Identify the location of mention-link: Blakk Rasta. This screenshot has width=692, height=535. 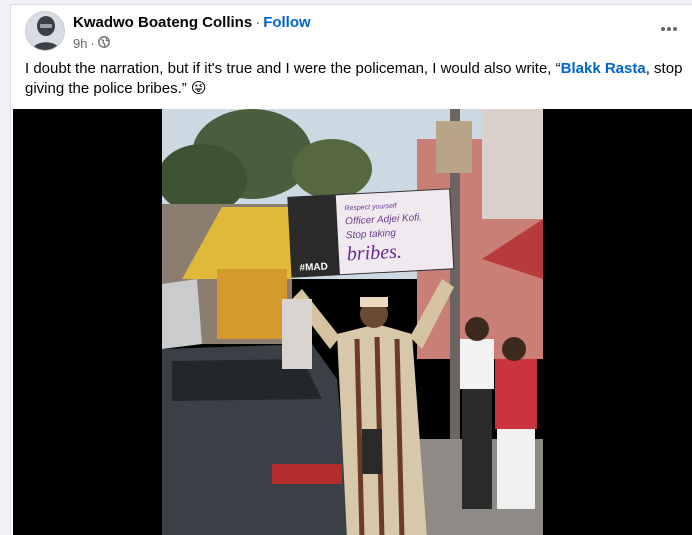
(603, 68).